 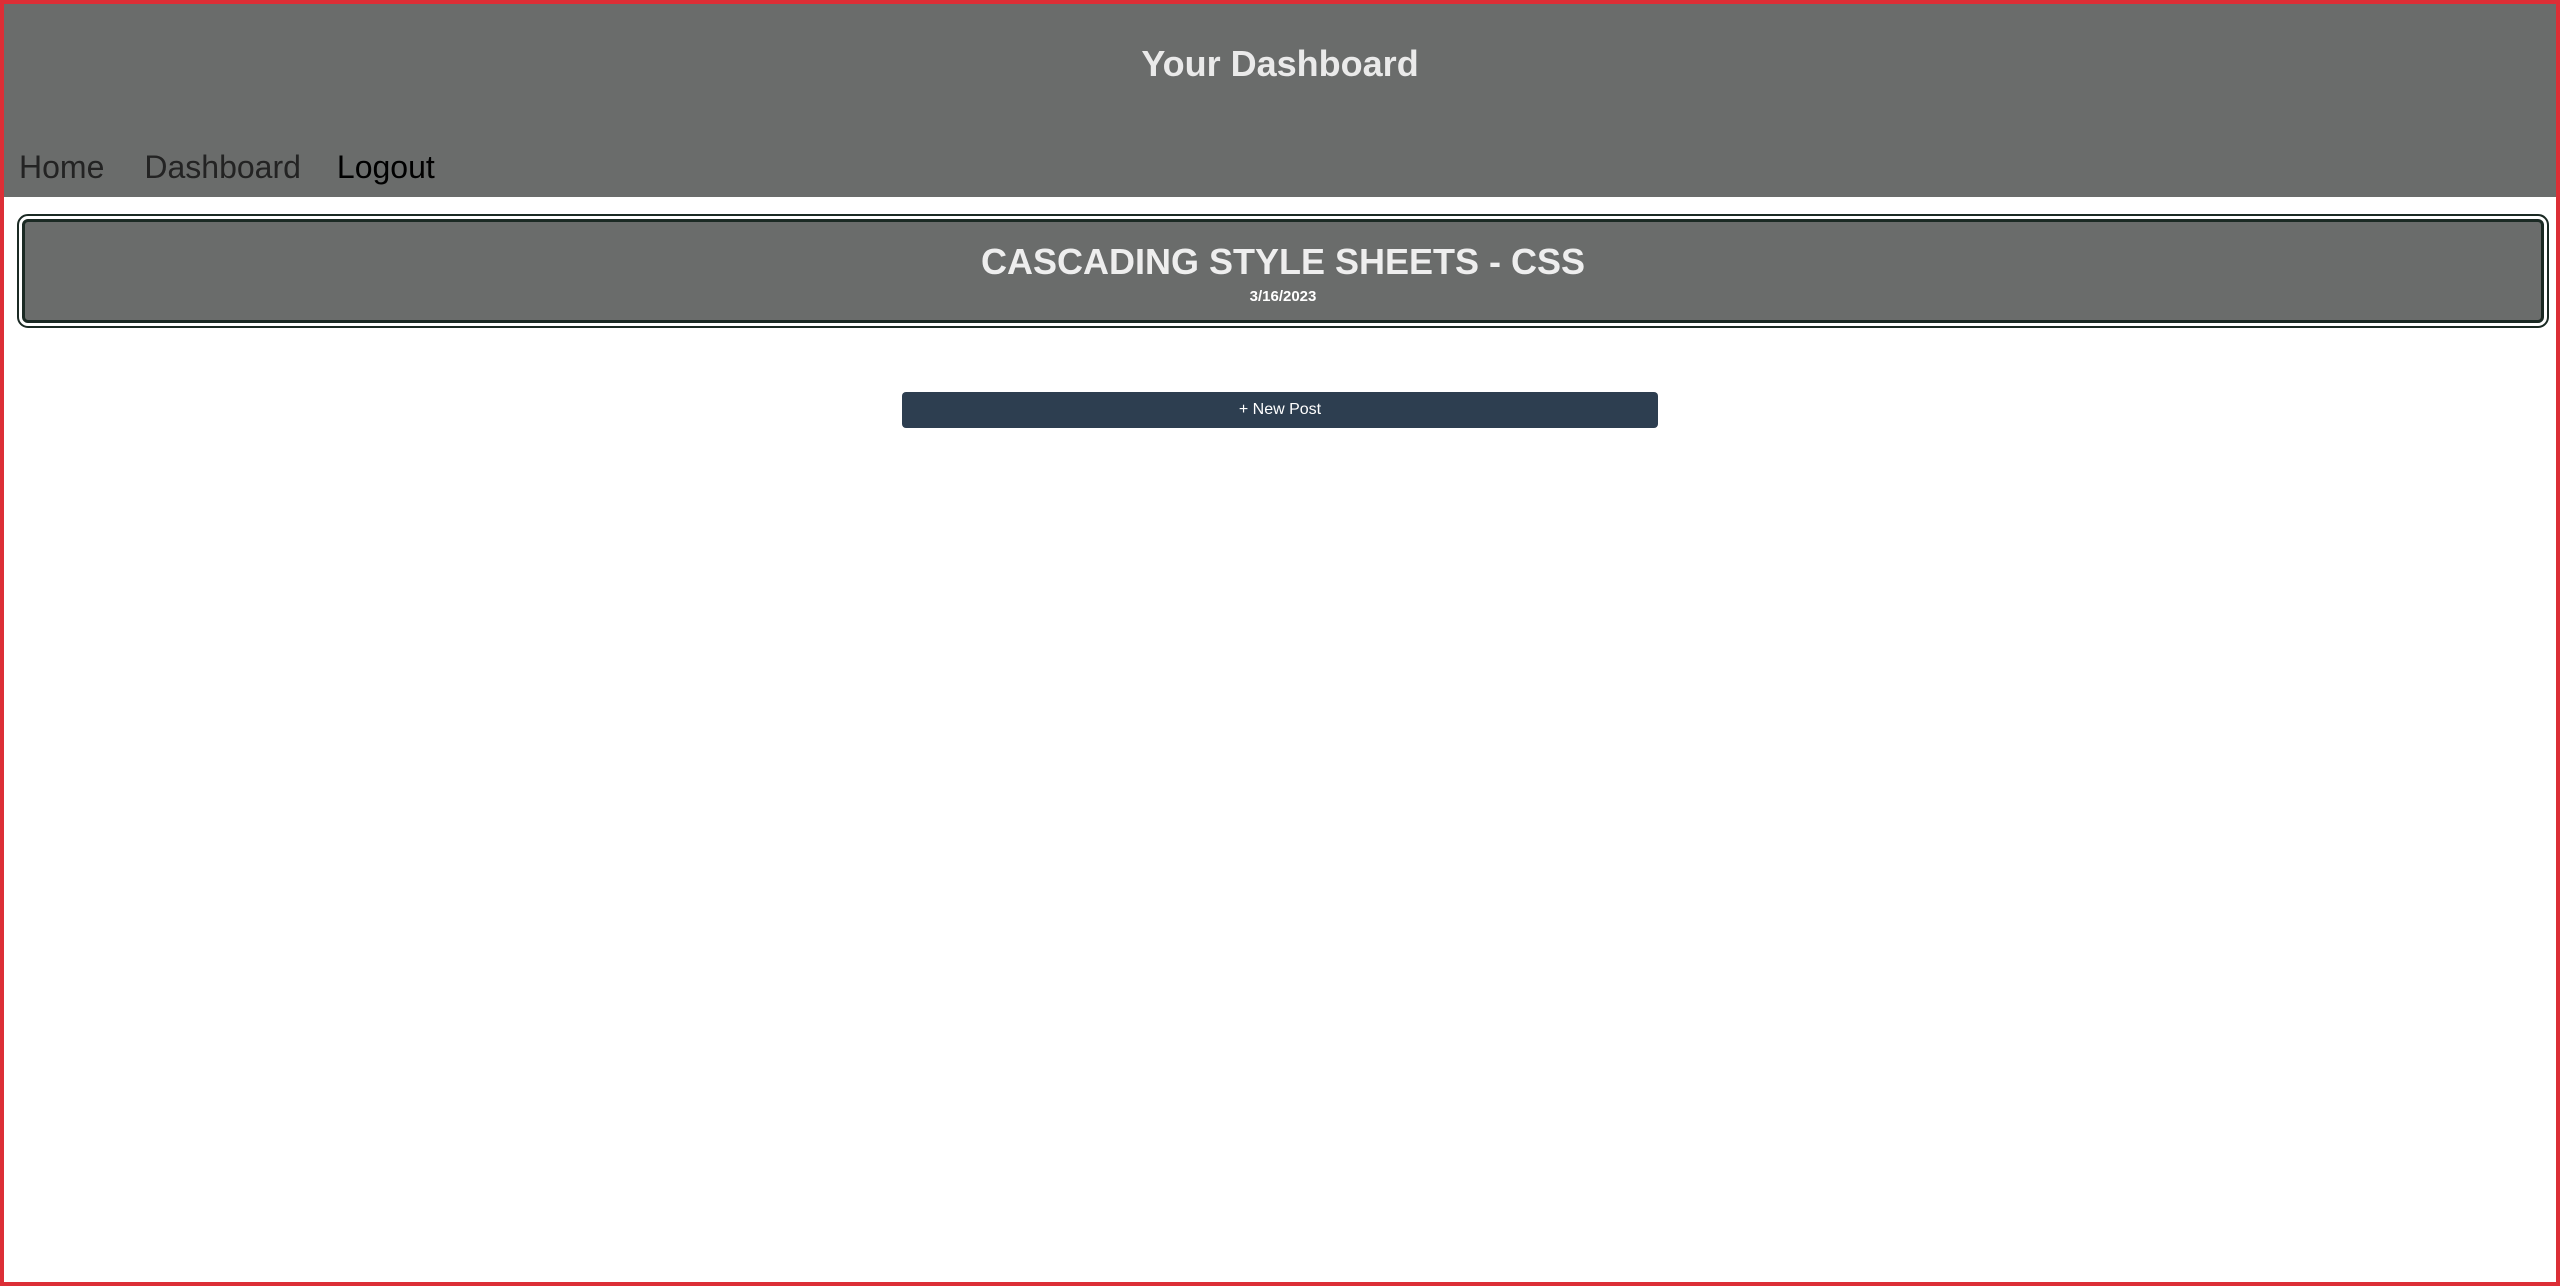 What do you see at coordinates (1280, 63) in the screenshot?
I see `page-title: Your Dashboard` at bounding box center [1280, 63].